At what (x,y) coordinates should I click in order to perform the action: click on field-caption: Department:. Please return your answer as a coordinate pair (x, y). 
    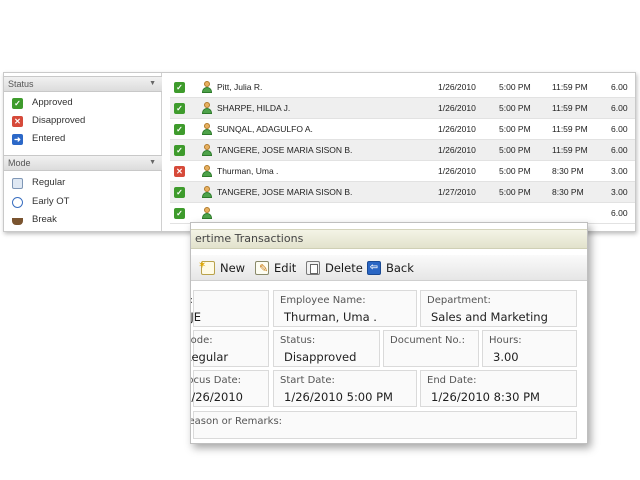
    Looking at the image, I should click on (459, 300).